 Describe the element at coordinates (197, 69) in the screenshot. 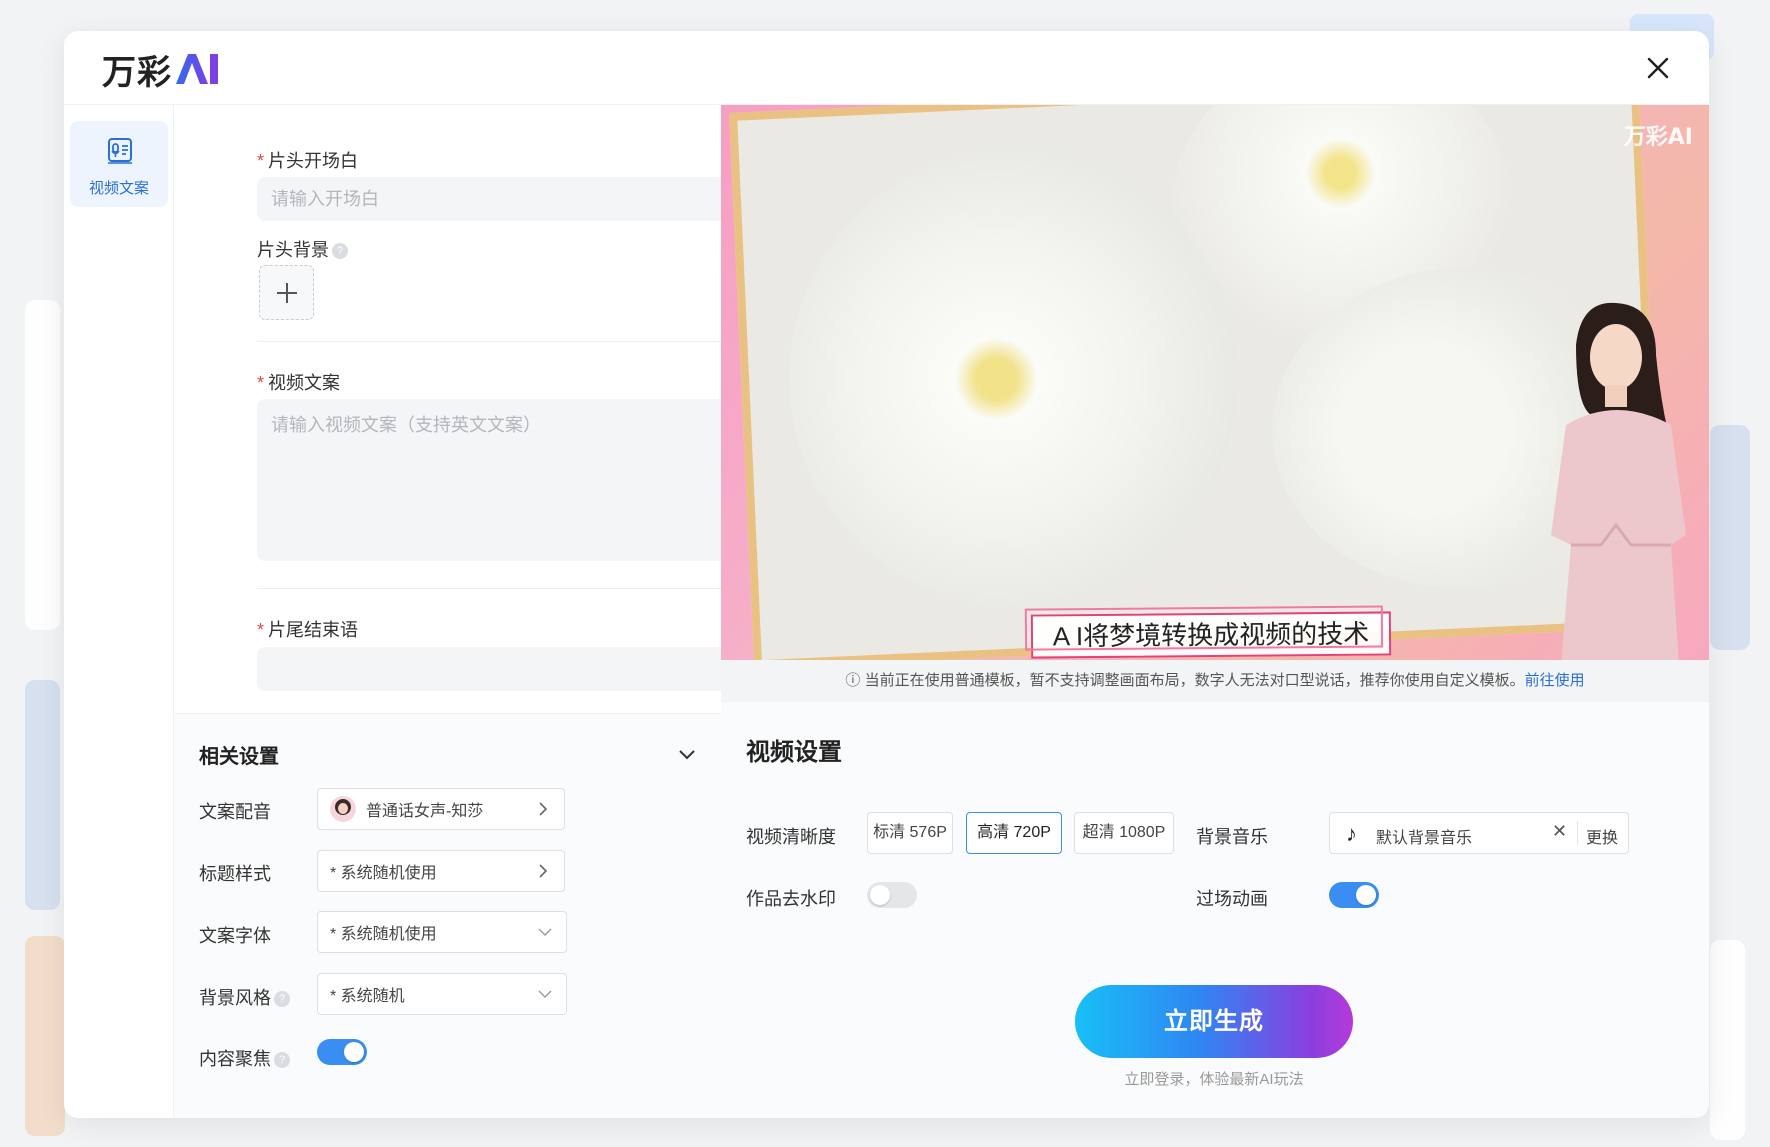

I see `ai-logo-icon` at that location.